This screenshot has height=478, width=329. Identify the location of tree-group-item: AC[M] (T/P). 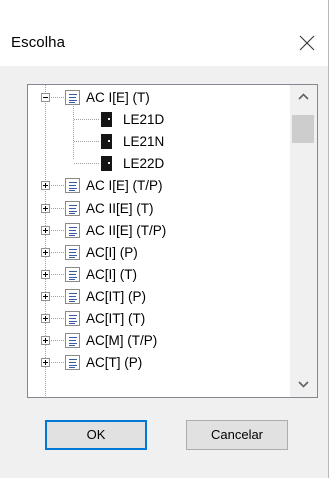
(159, 341).